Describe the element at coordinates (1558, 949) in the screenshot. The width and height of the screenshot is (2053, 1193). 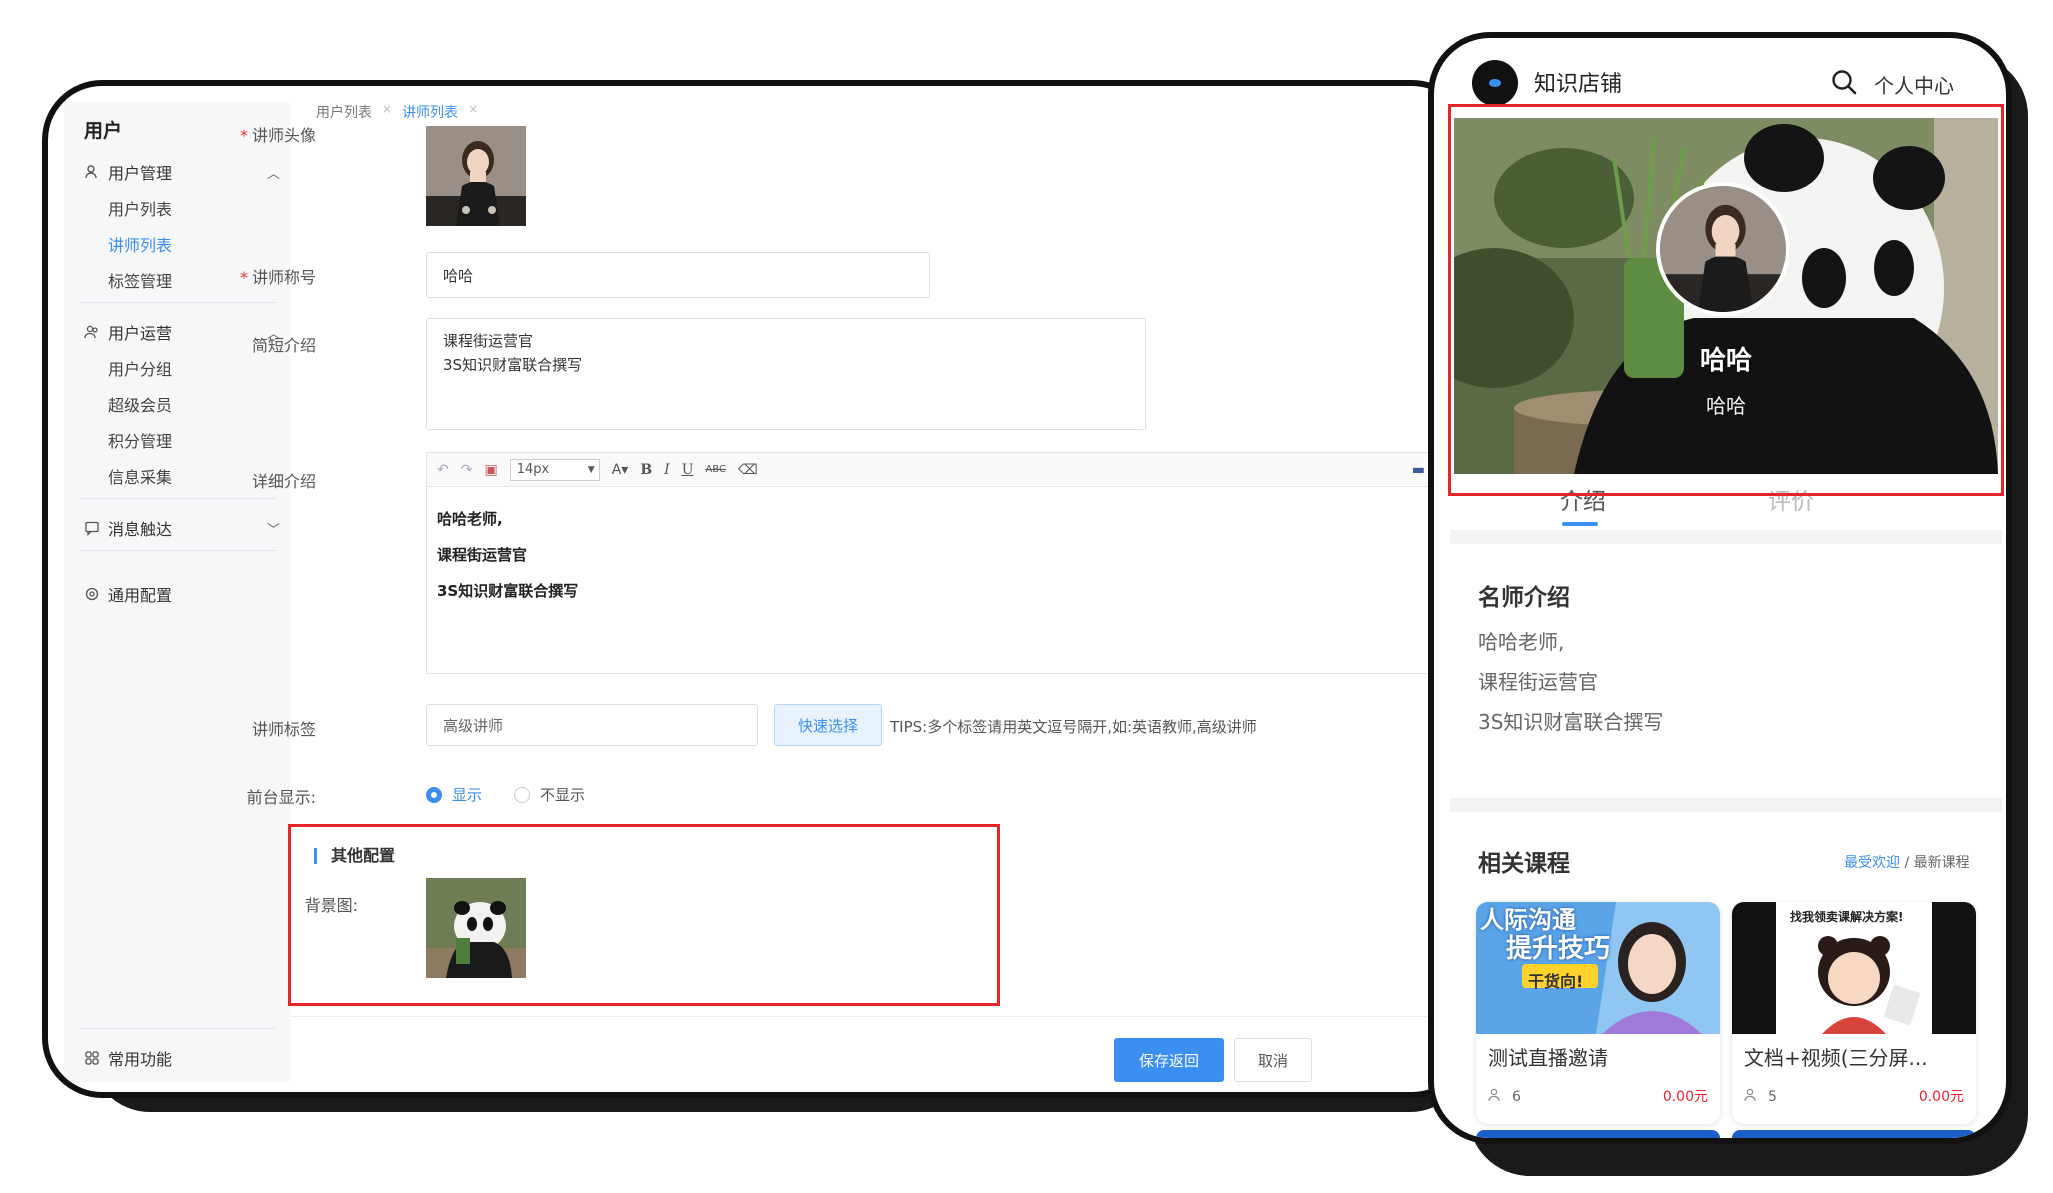
I see `cover-text: 提升技巧` at that location.